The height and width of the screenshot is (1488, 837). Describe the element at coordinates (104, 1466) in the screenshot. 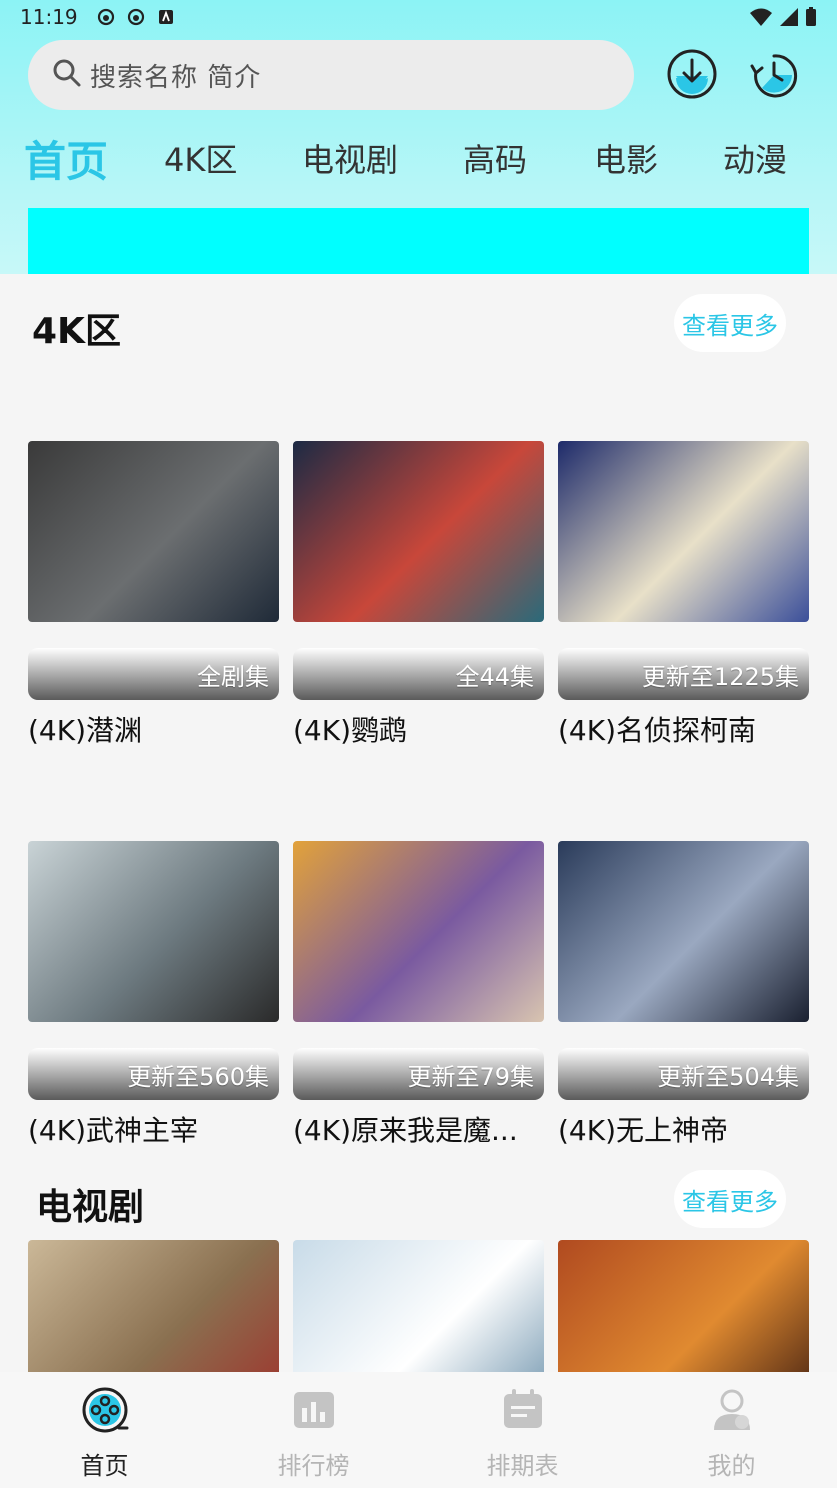

I see `nav-label: 首页` at that location.